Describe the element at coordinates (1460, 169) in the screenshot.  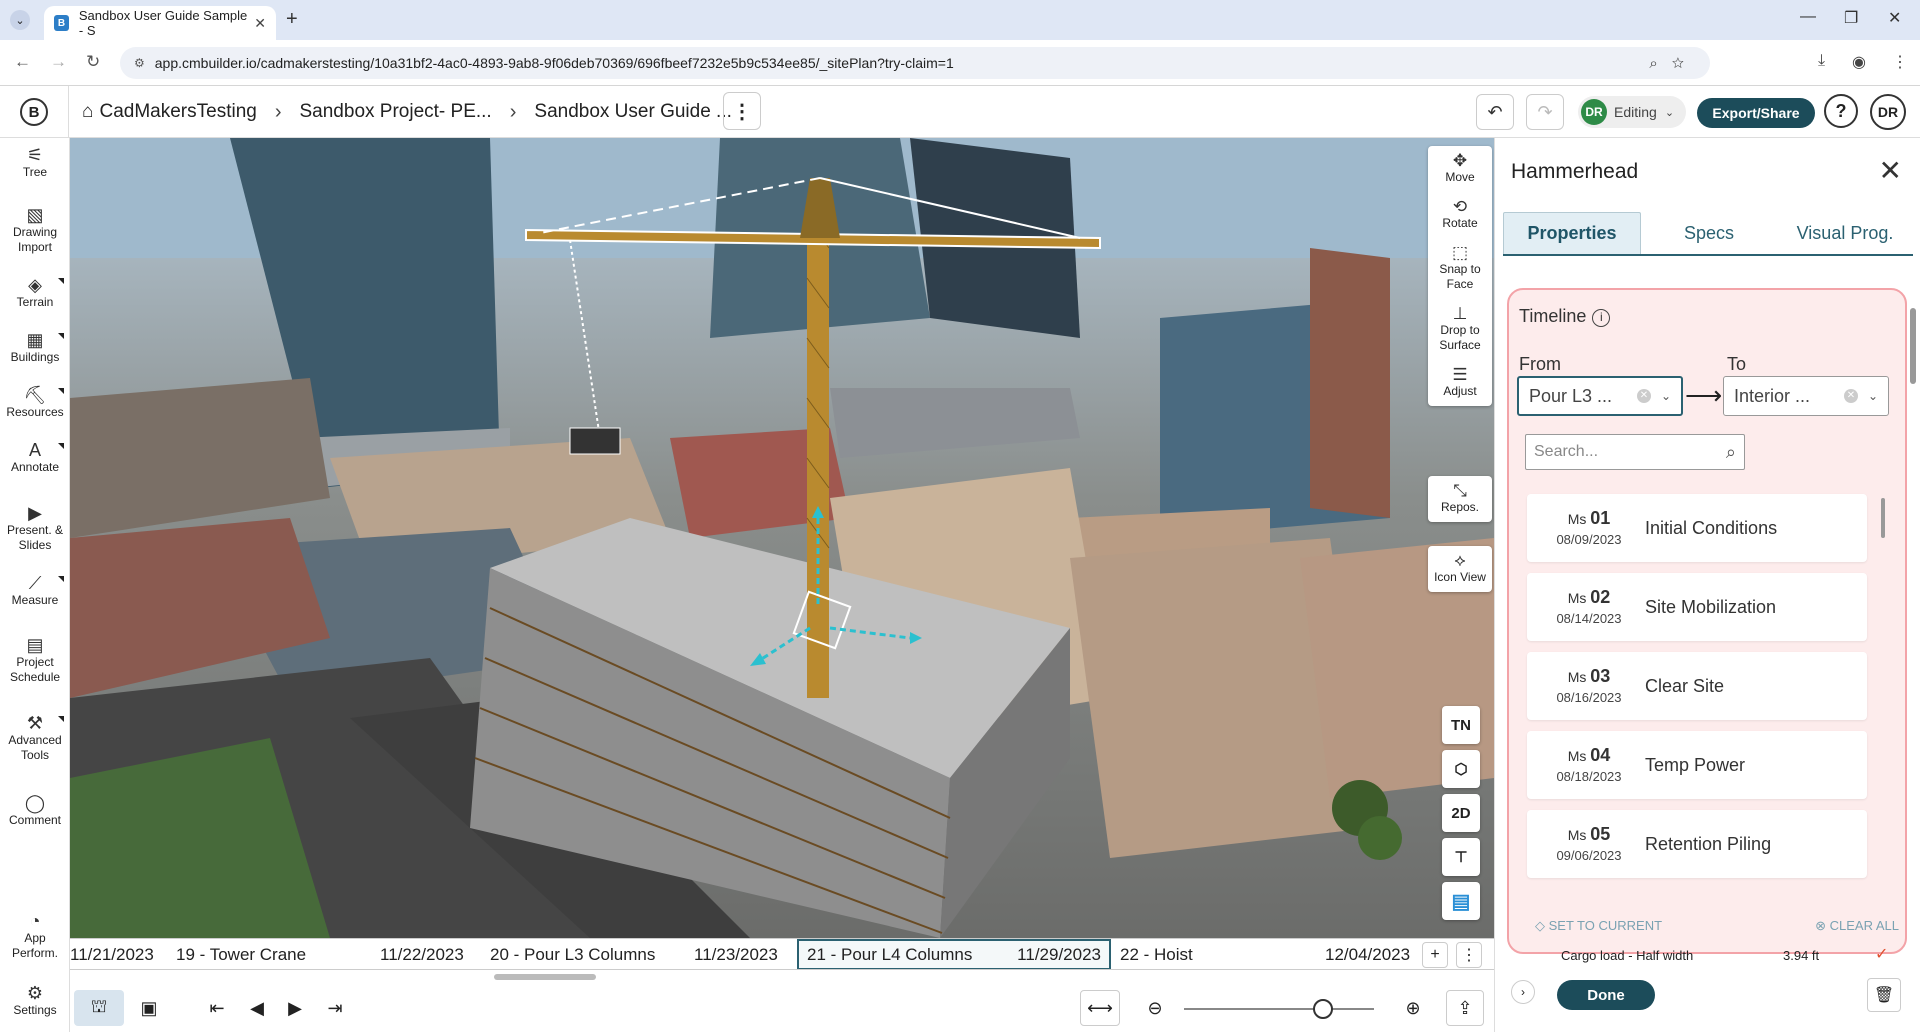
I see `tool-move: ✥ Move` at that location.